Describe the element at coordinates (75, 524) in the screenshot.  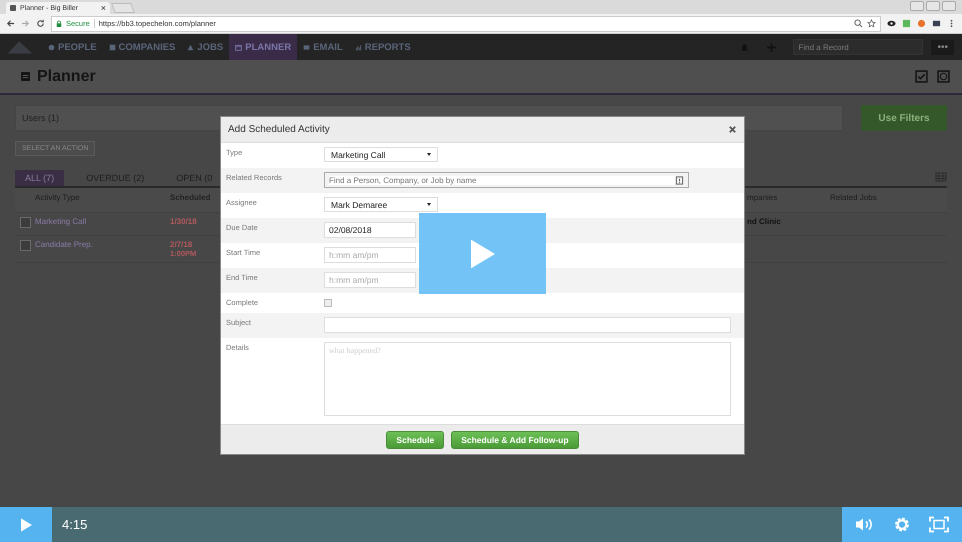
I see `time-display: 4:15` at that location.